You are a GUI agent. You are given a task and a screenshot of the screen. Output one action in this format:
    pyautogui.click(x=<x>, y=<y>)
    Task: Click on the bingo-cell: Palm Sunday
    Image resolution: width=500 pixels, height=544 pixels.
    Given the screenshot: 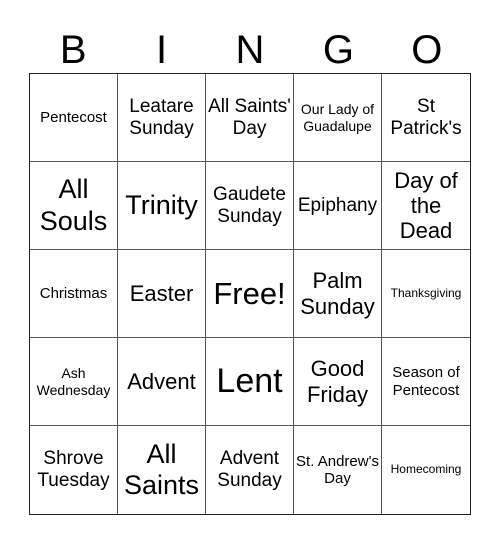 What is the action you would take?
    pyautogui.click(x=338, y=294)
    